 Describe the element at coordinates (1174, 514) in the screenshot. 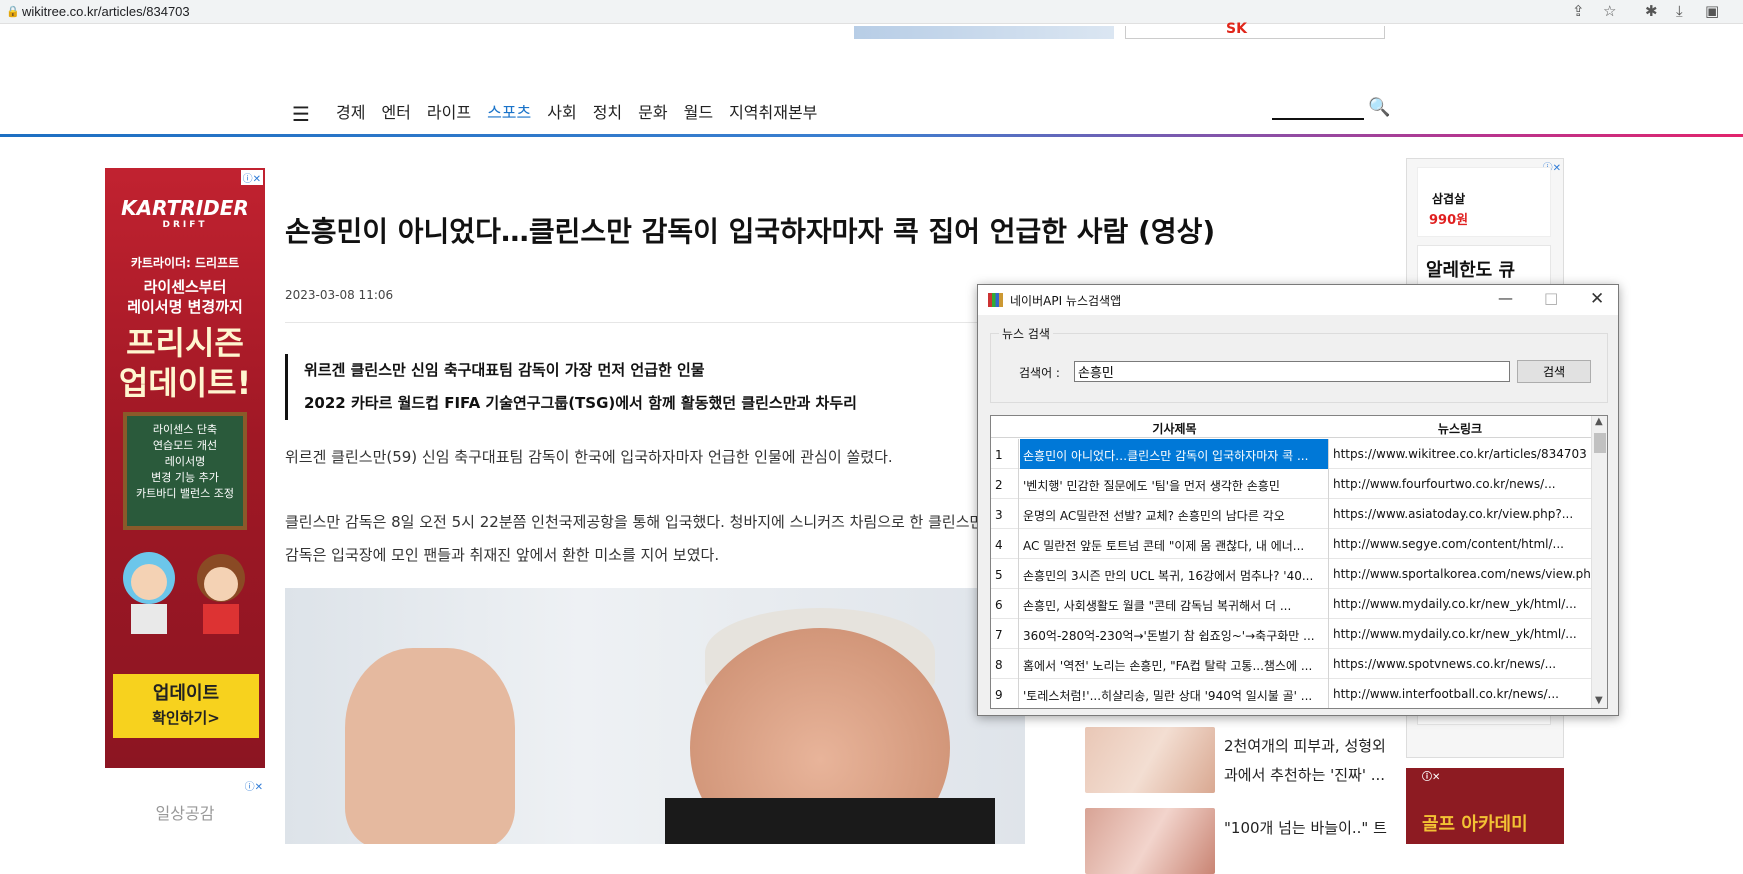

I see `row-title: 운명의 AC밀란전 선발? 교체? 손흥민의 남다른 각오` at that location.